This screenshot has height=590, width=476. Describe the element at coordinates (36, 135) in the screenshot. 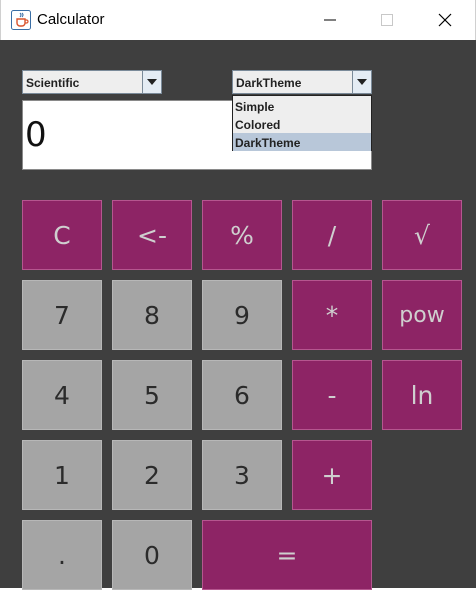

I see `display-value: 0` at that location.